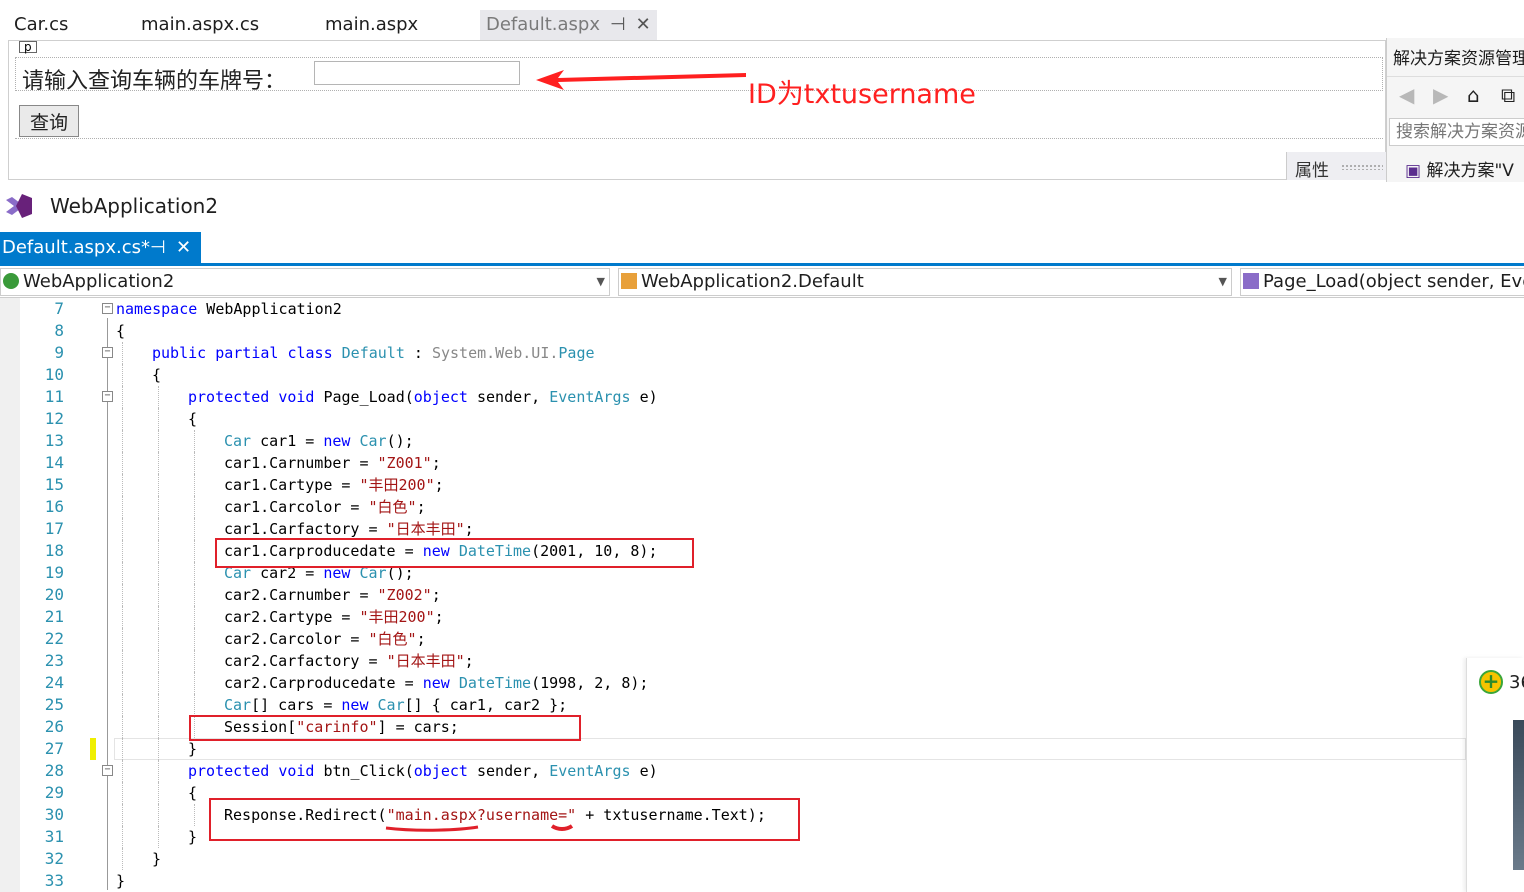  Describe the element at coordinates (733, 749) in the screenshot. I see `code-line: 27}` at that location.